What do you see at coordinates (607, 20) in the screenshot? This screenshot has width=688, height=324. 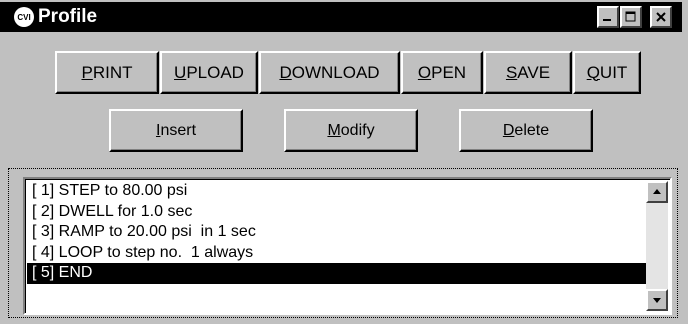 I see `minimize-icon` at bounding box center [607, 20].